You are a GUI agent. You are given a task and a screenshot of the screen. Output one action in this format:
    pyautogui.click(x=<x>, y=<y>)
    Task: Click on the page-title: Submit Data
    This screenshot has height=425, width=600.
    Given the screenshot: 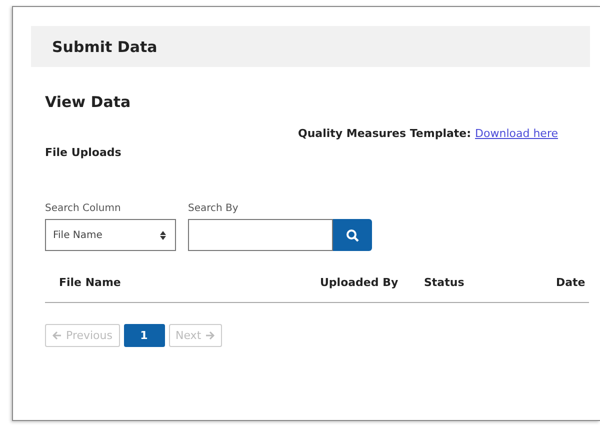 What is the action you would take?
    pyautogui.click(x=105, y=47)
    